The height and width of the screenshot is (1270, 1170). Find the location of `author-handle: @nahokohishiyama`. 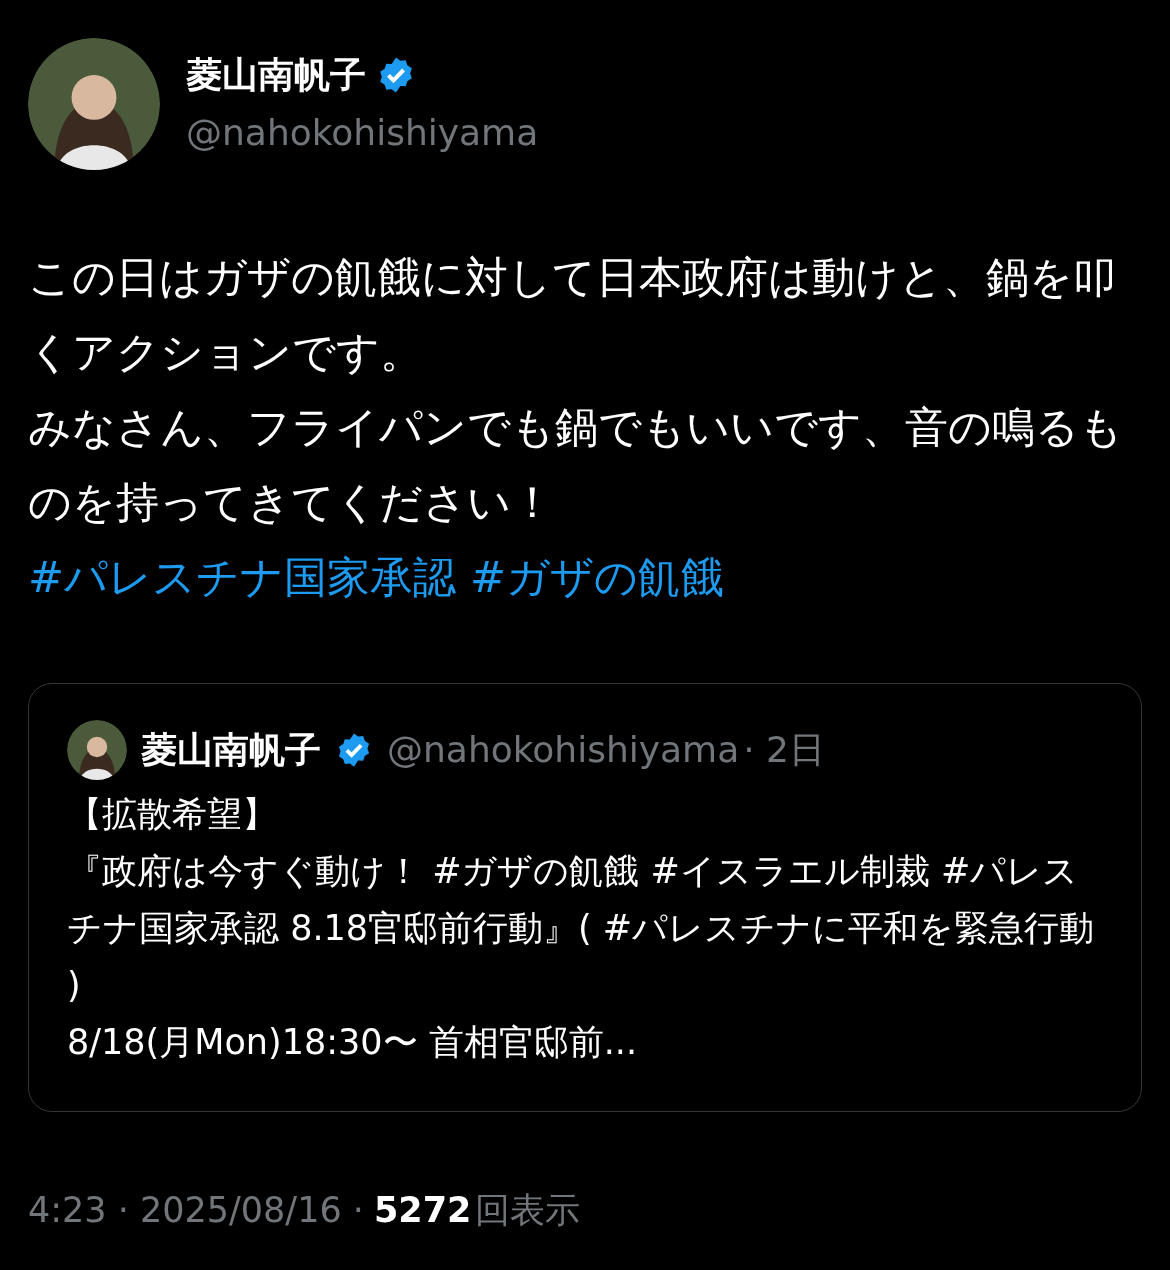

author-handle: @nahokohishiyama is located at coordinates (362, 133).